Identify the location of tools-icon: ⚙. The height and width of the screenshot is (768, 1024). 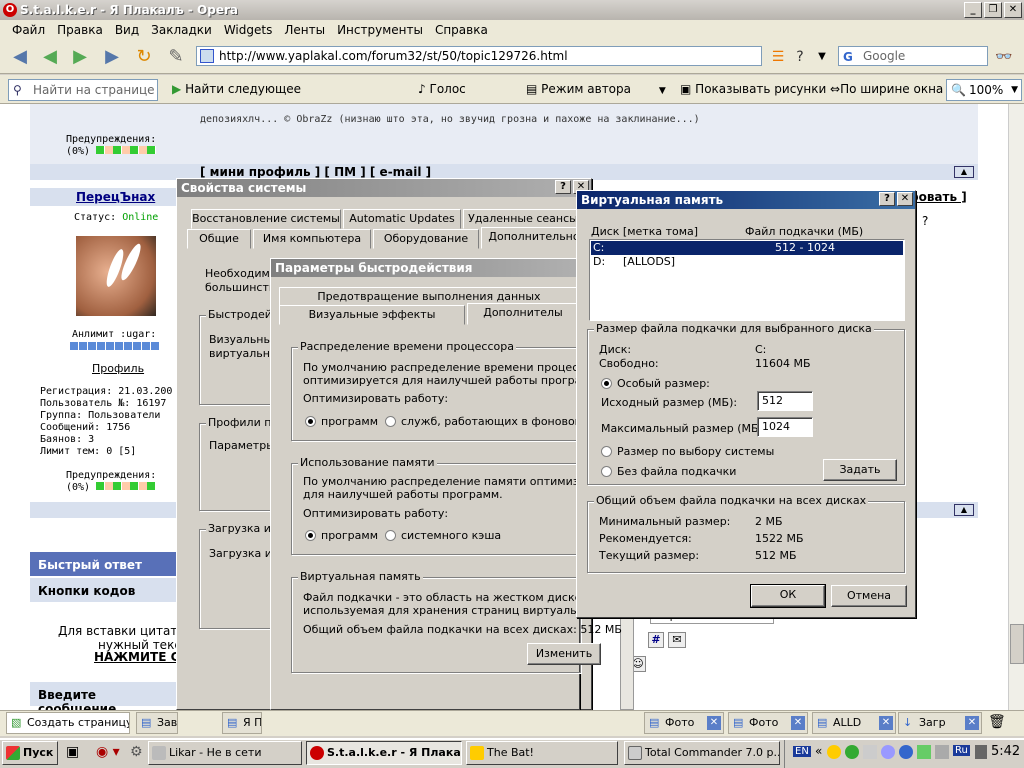
(136, 752).